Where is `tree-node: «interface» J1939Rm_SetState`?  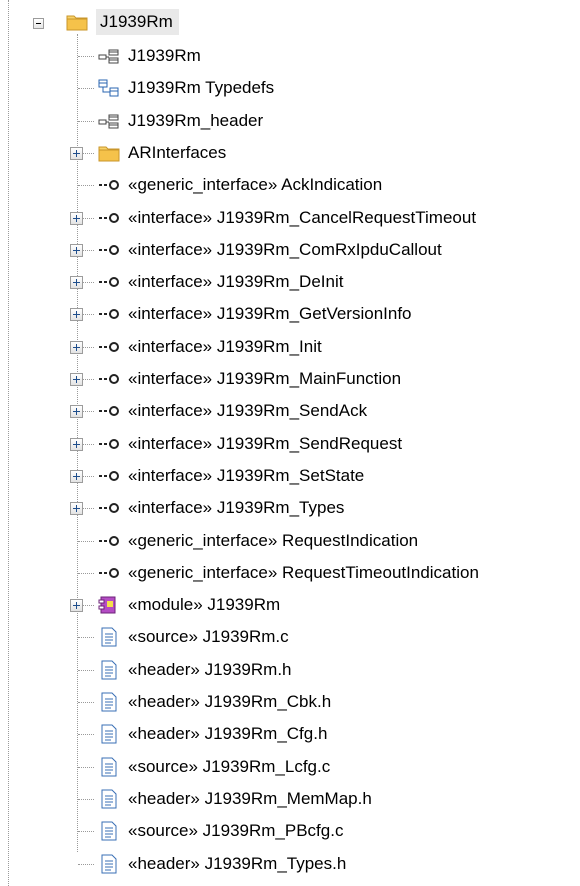
tree-node: «interface» J1939Rm_SetState is located at coordinates (290, 476).